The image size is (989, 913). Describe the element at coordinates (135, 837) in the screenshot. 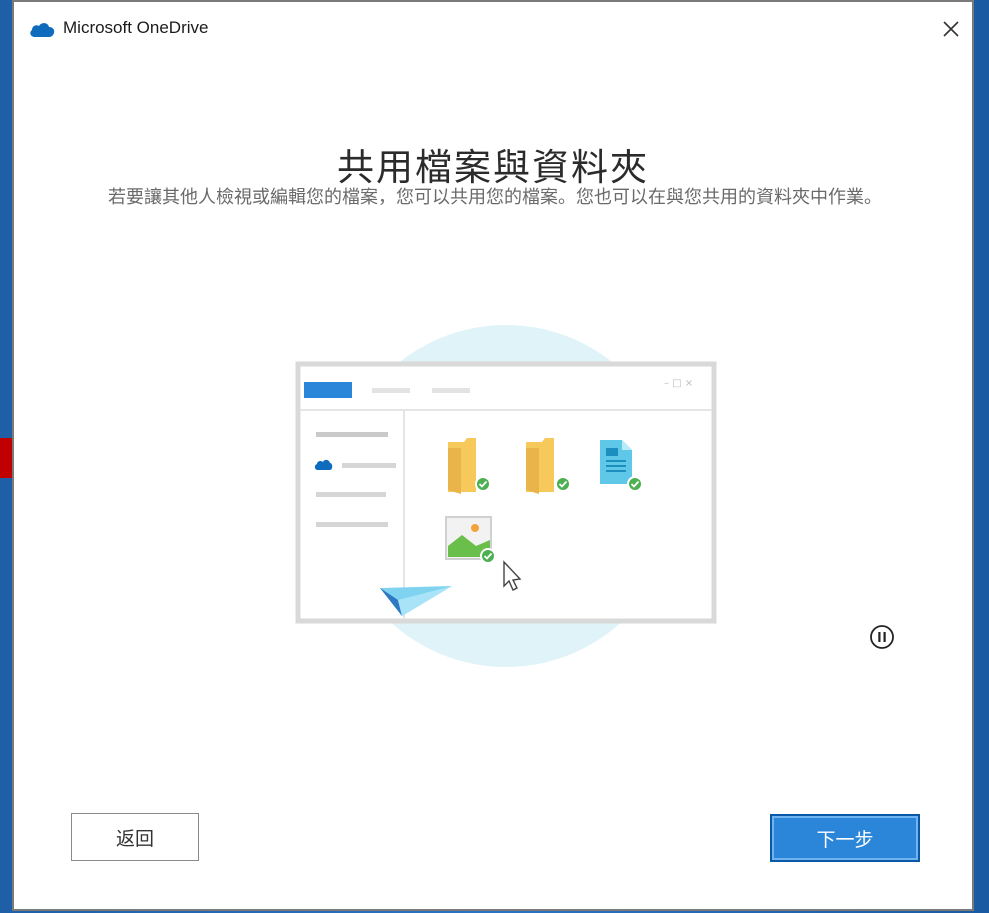

I see `back-button: 返回` at that location.